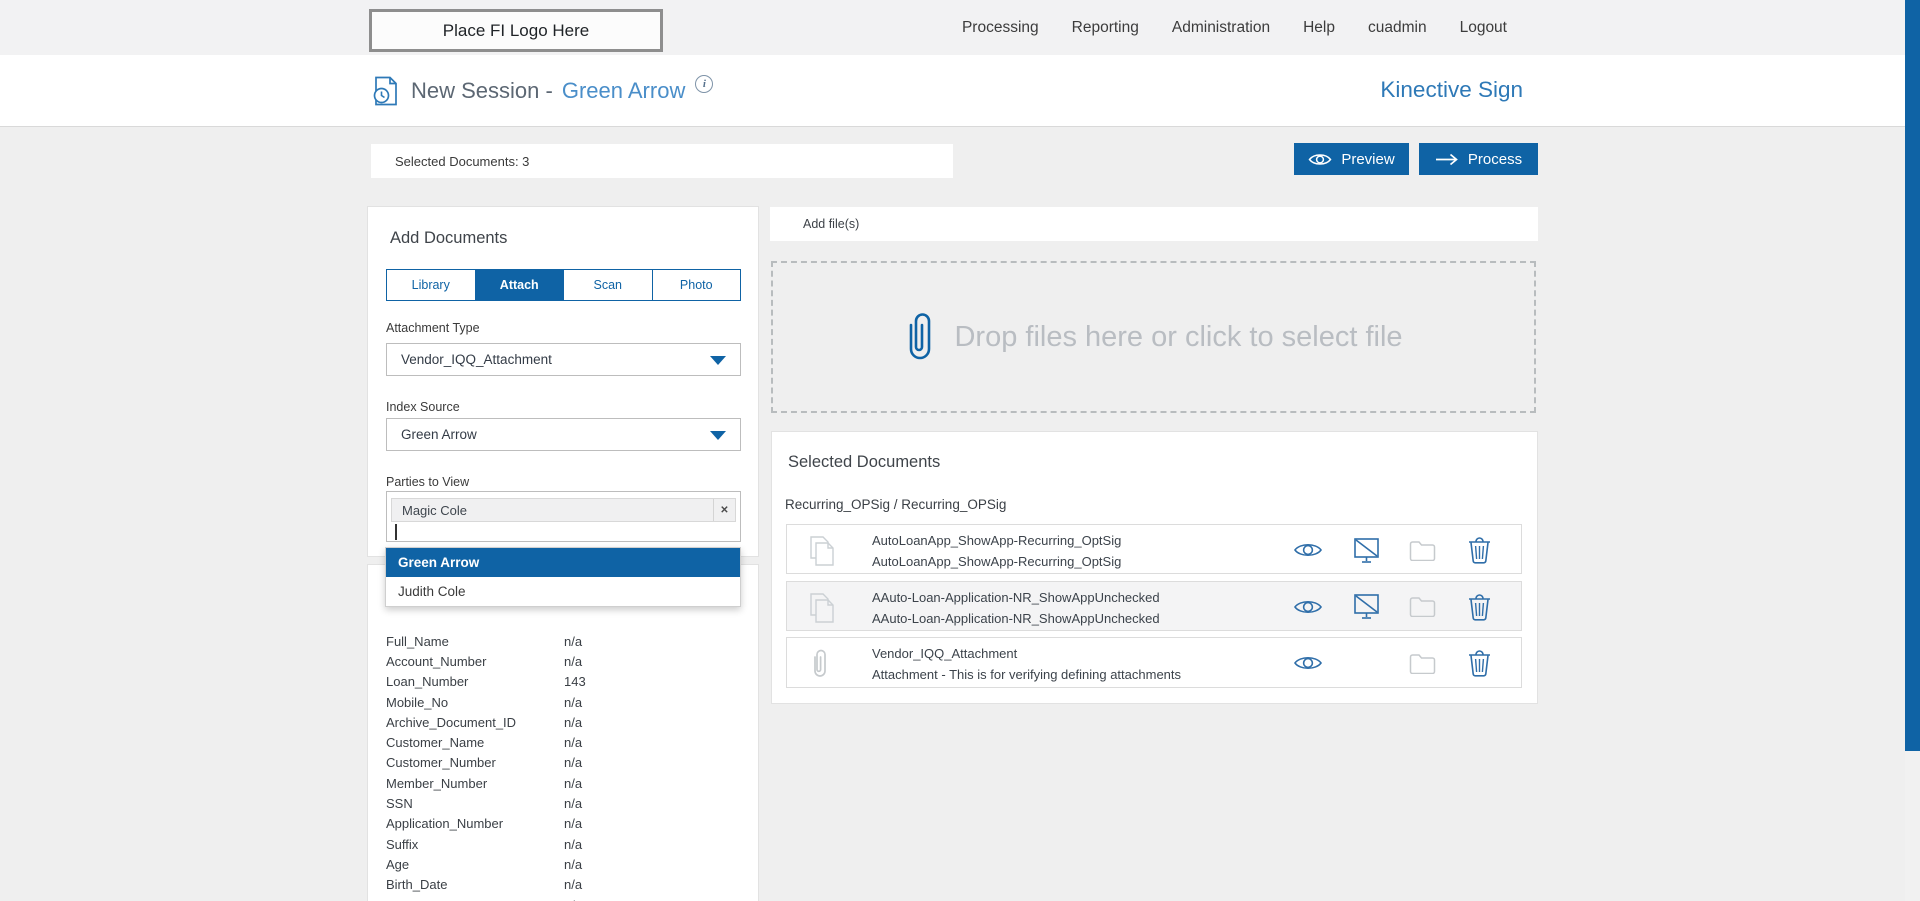 Image resolution: width=1920 pixels, height=901 pixels. Describe the element at coordinates (1397, 28) in the screenshot. I see `nav-item-cuadmin: cuadmin` at that location.